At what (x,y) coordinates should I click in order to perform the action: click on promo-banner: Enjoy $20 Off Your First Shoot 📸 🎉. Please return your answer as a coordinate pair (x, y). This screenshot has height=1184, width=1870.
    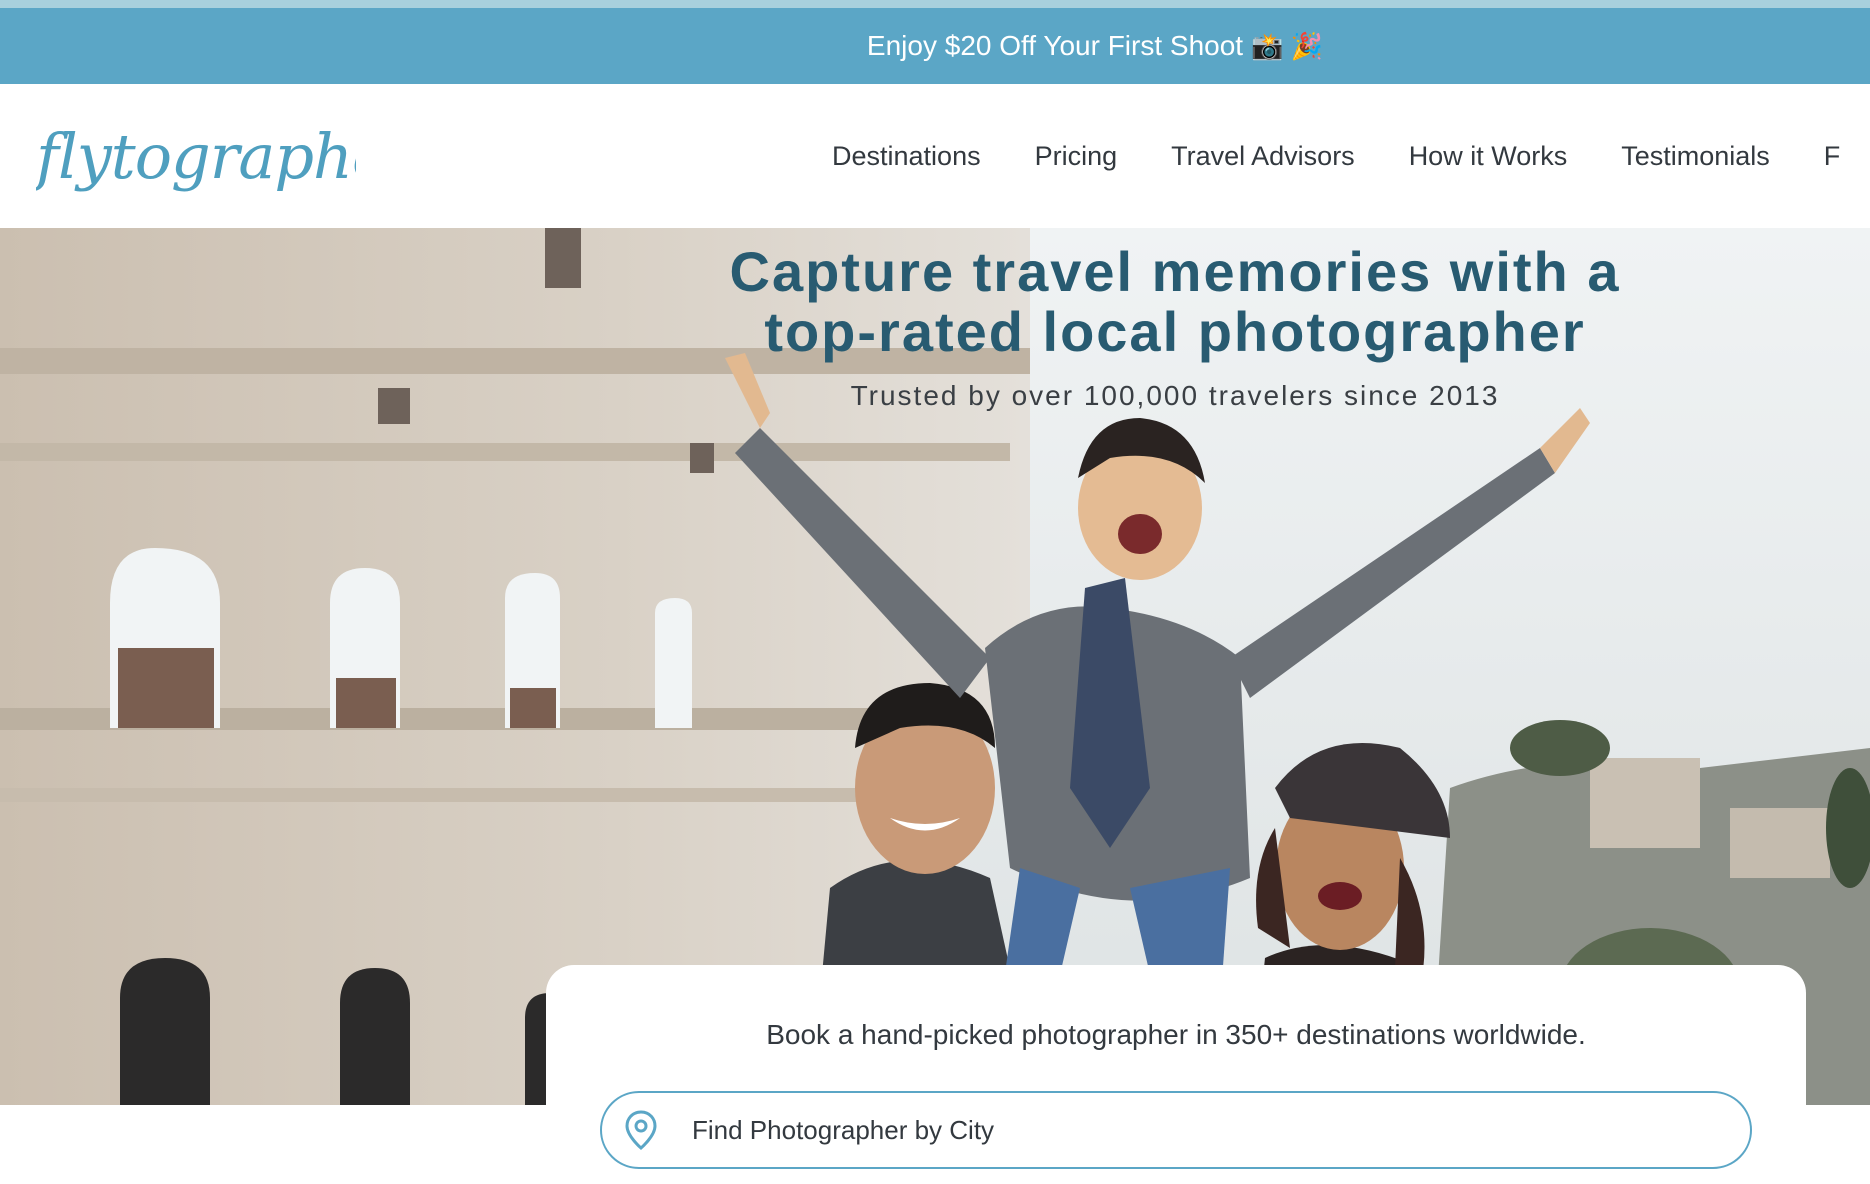
    Looking at the image, I should click on (935, 46).